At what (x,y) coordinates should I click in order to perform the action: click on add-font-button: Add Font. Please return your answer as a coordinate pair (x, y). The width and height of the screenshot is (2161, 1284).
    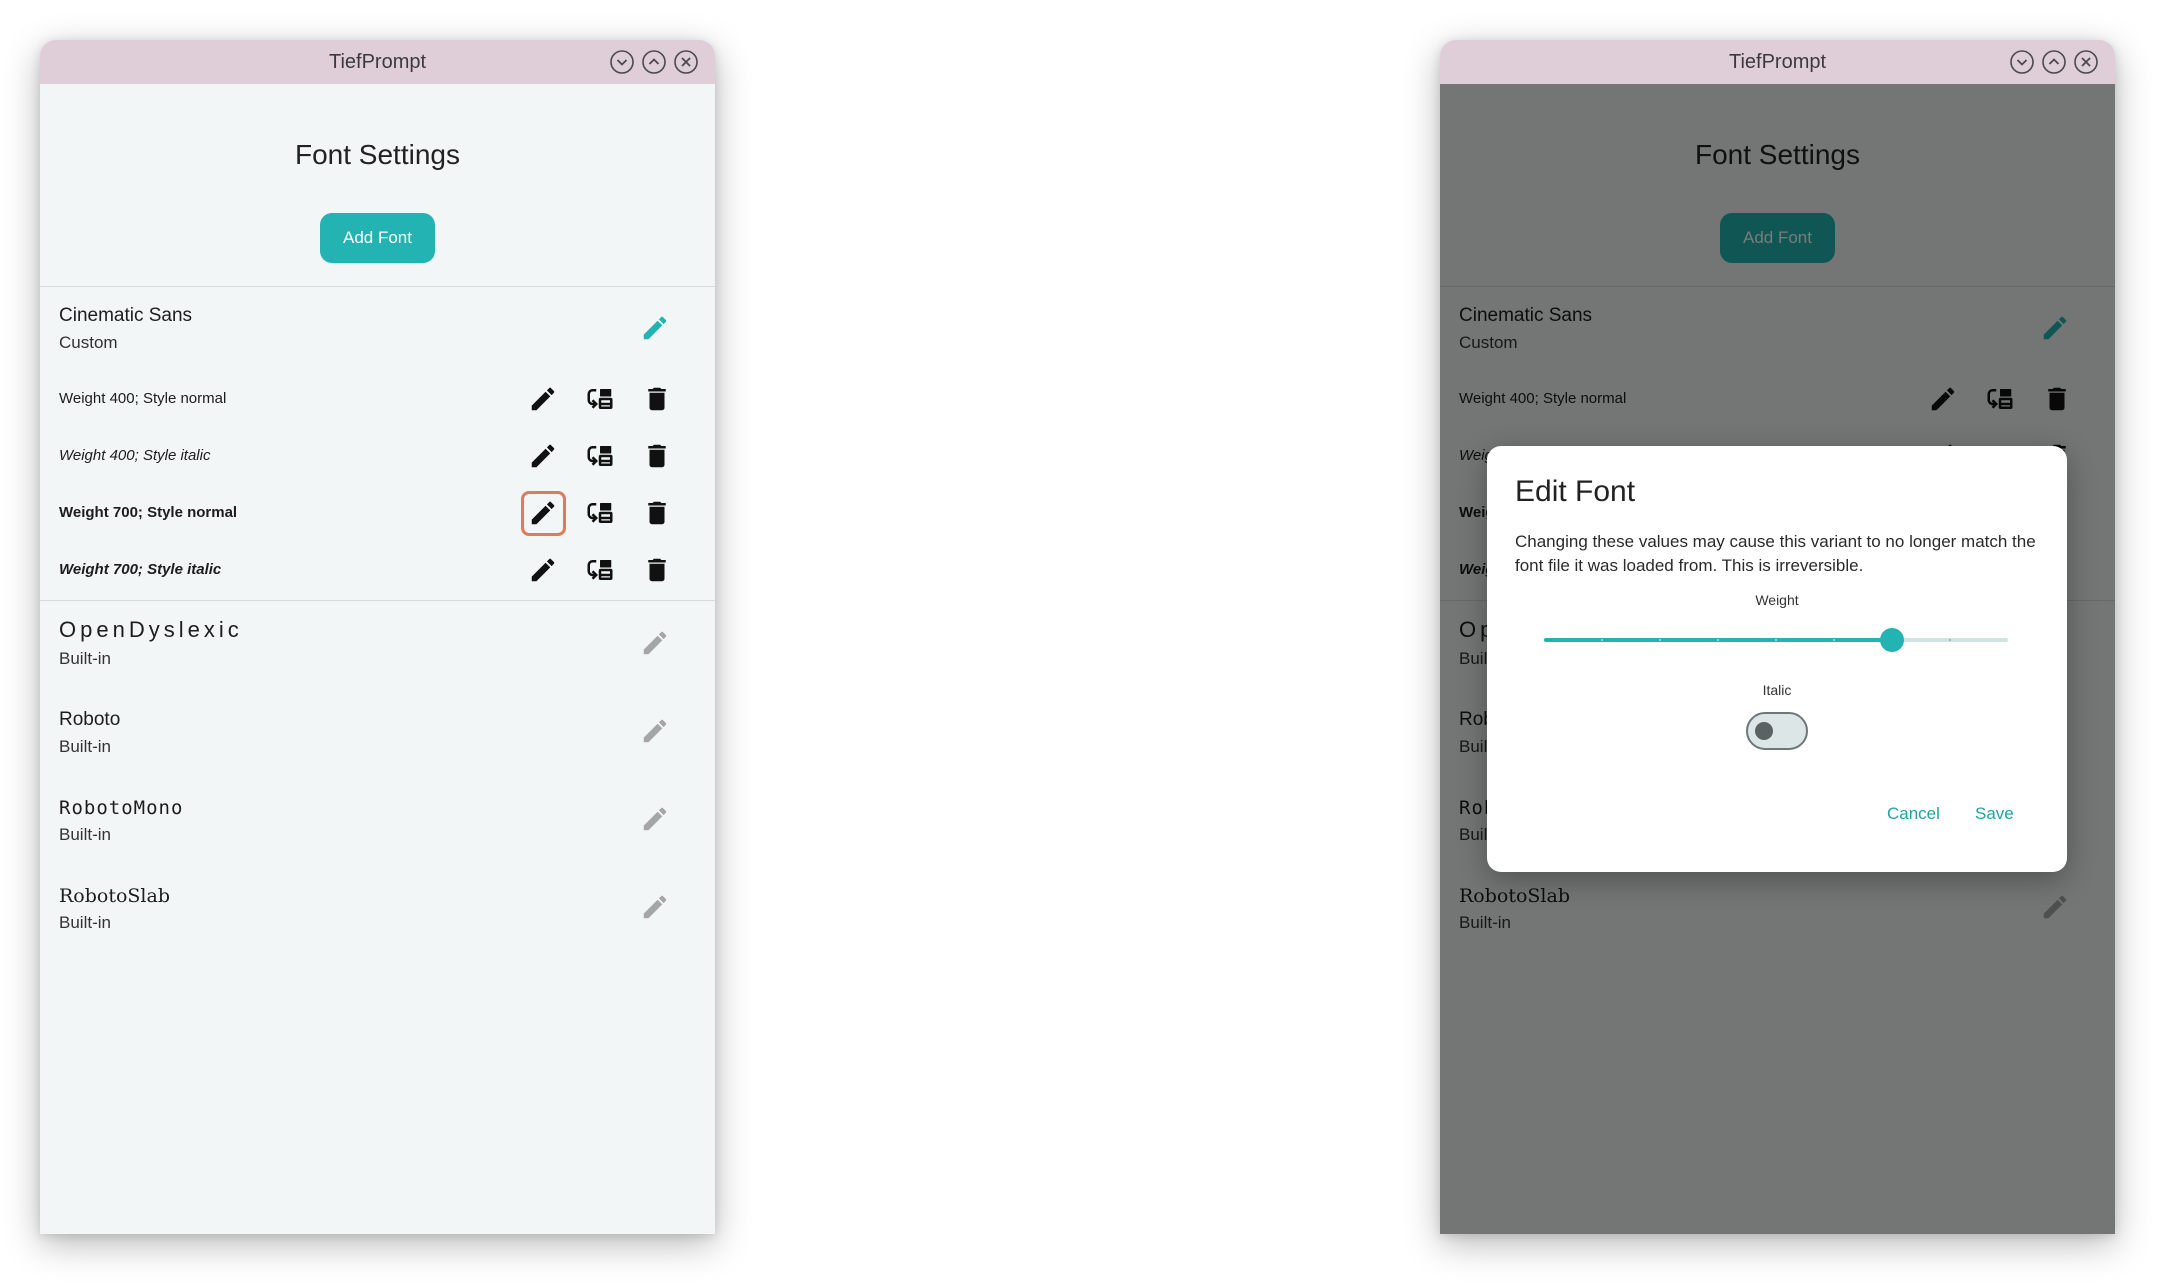
    Looking at the image, I should click on (377, 238).